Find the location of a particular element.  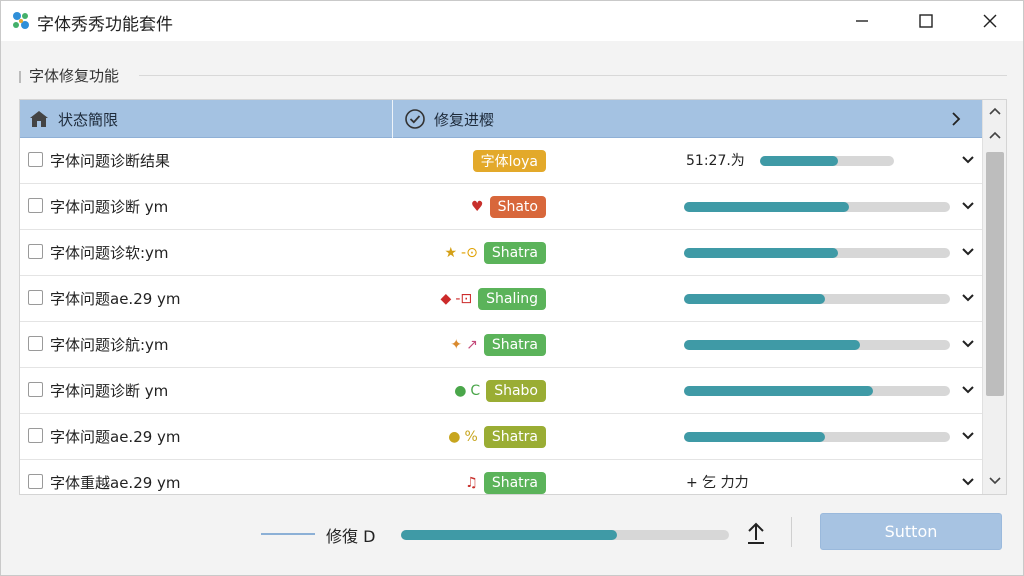

status-glyph-icon: ★ is located at coordinates (451, 253).